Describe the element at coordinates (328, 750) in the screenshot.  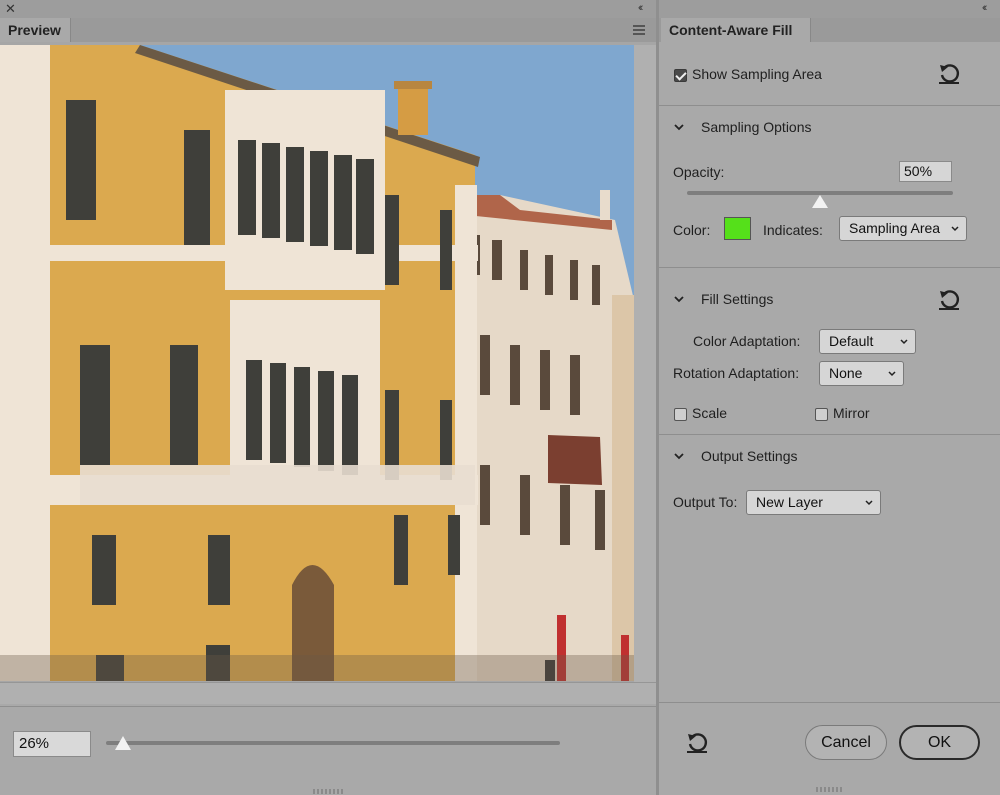
I see `zoom-bar: 26%` at that location.